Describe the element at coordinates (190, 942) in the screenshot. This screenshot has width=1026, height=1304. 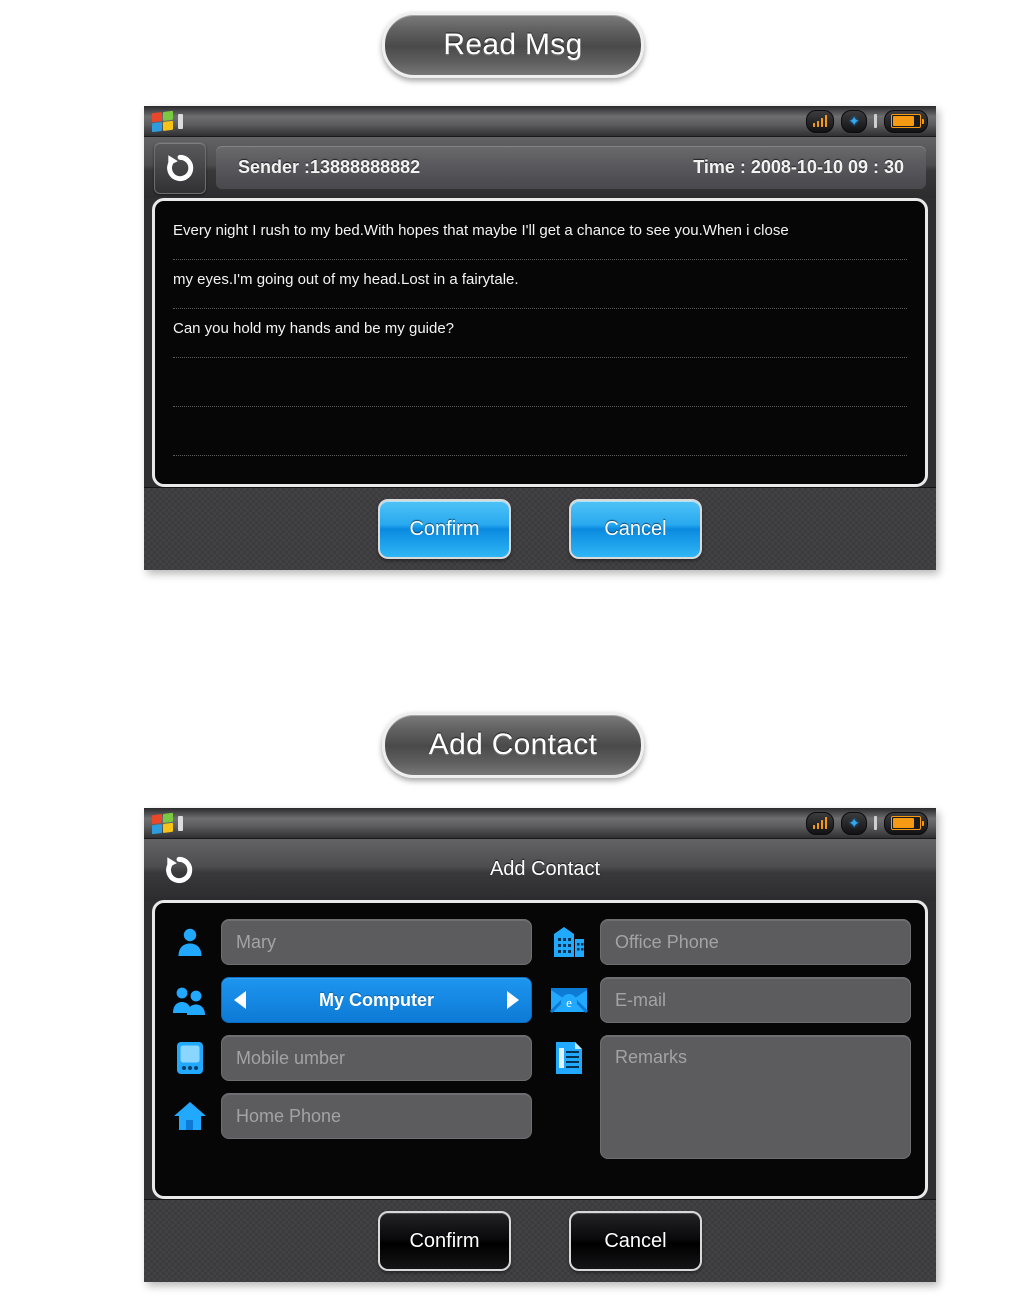
I see `person-icon` at that location.